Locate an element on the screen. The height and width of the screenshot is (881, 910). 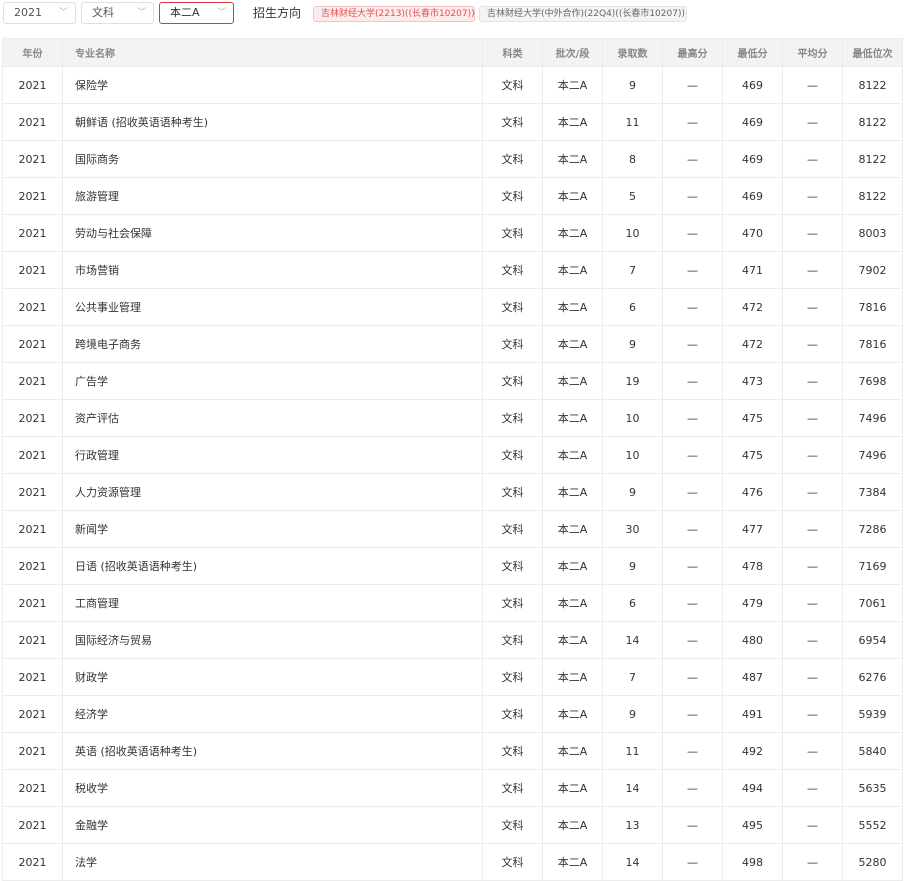
cell-major: 税收学 is located at coordinates (272, 788).